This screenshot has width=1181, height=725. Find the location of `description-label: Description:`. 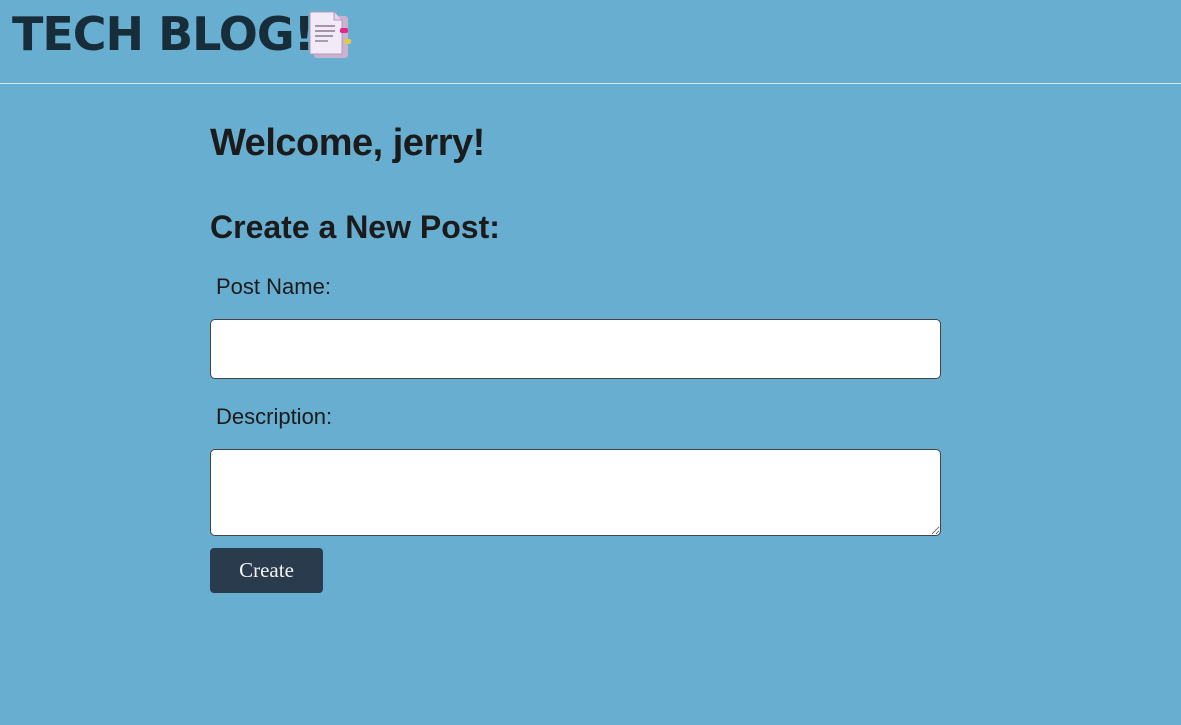

description-label: Description: is located at coordinates (274, 416).